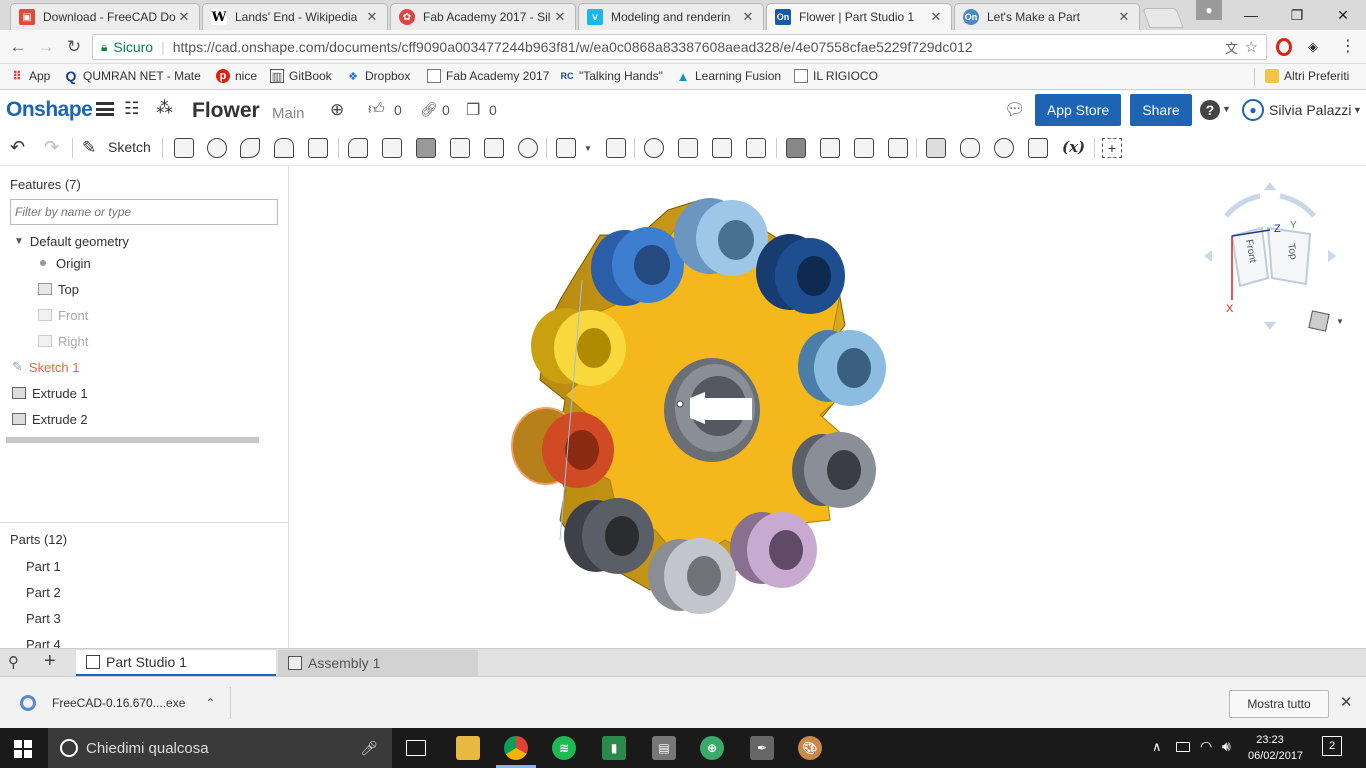  I want to click on hamburger-menu-icon, so click(105, 109).